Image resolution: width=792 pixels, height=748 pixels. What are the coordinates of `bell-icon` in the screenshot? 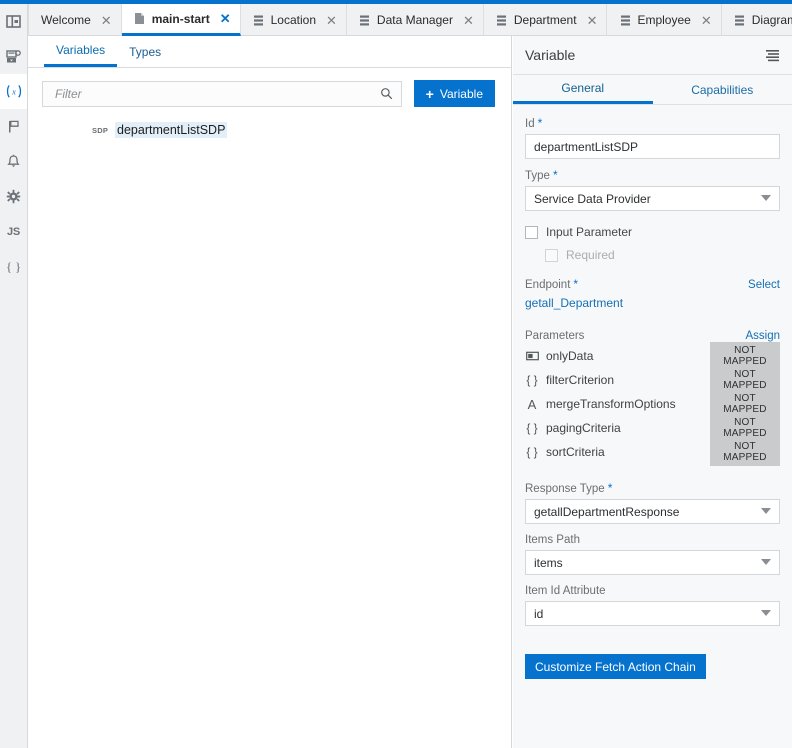 It's located at (13, 161).